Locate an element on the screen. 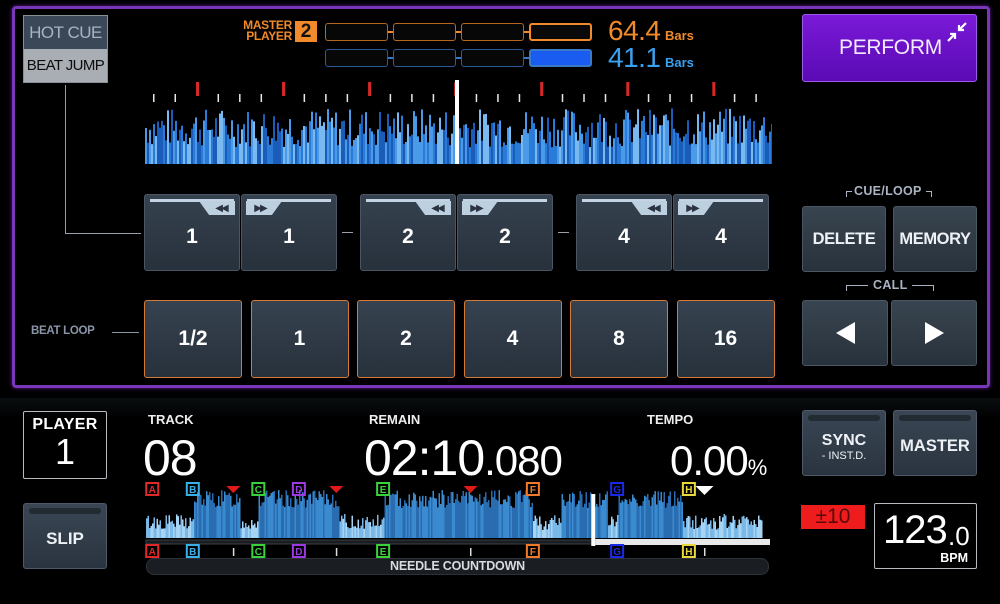 The image size is (1000, 604). perform-button: PERFORM is located at coordinates (889, 48).